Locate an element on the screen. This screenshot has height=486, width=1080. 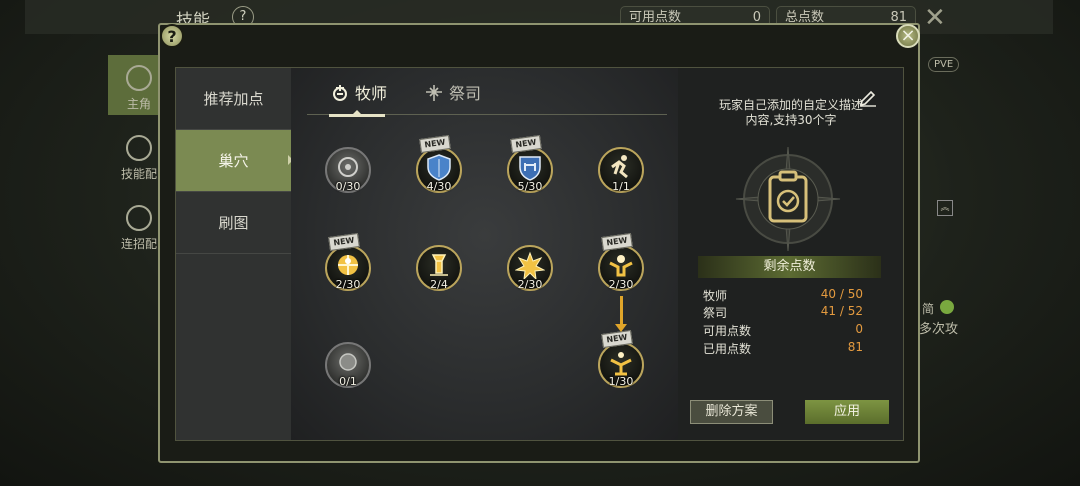
armor-icon is located at coordinates (530, 168).